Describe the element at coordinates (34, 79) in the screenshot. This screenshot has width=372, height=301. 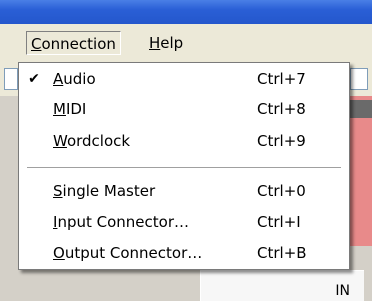
I see `checkmark-icon: ✔` at that location.